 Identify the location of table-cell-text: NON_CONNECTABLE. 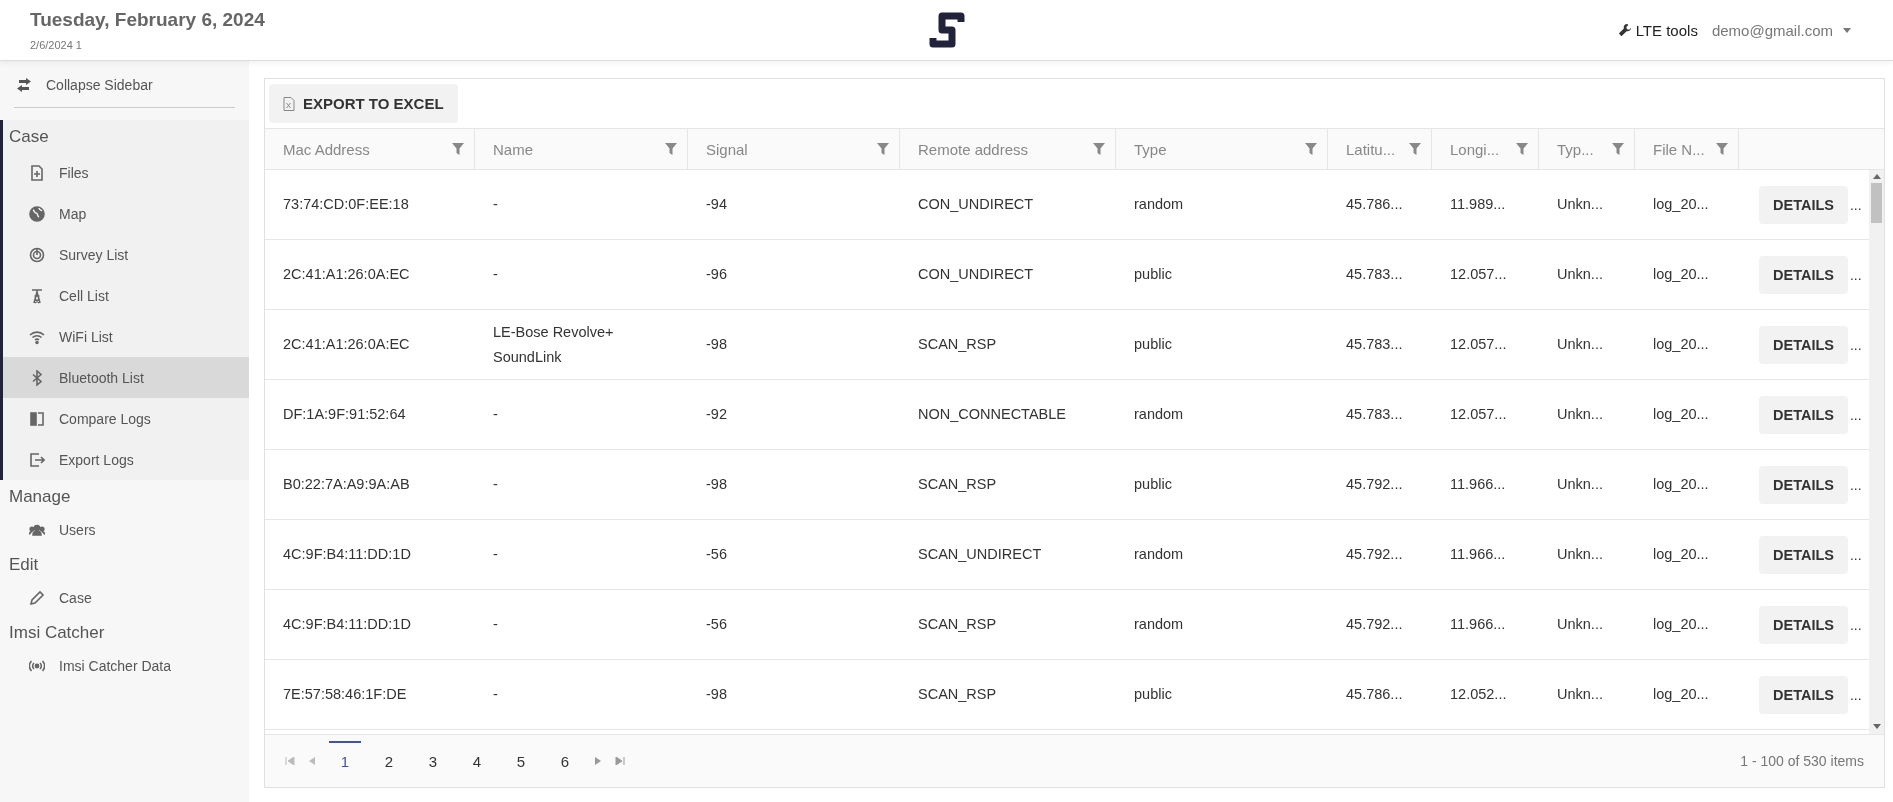
(992, 415).